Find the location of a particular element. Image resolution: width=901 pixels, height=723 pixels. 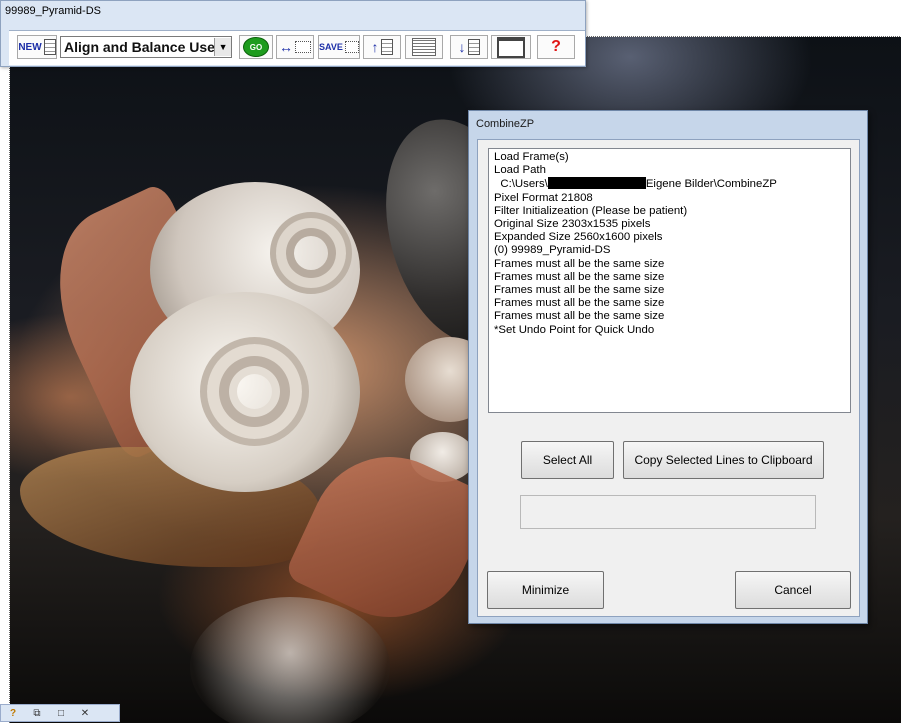

copy-to-clipboard-button: Copy Selected Lines to Clipboard is located at coordinates (723, 460).